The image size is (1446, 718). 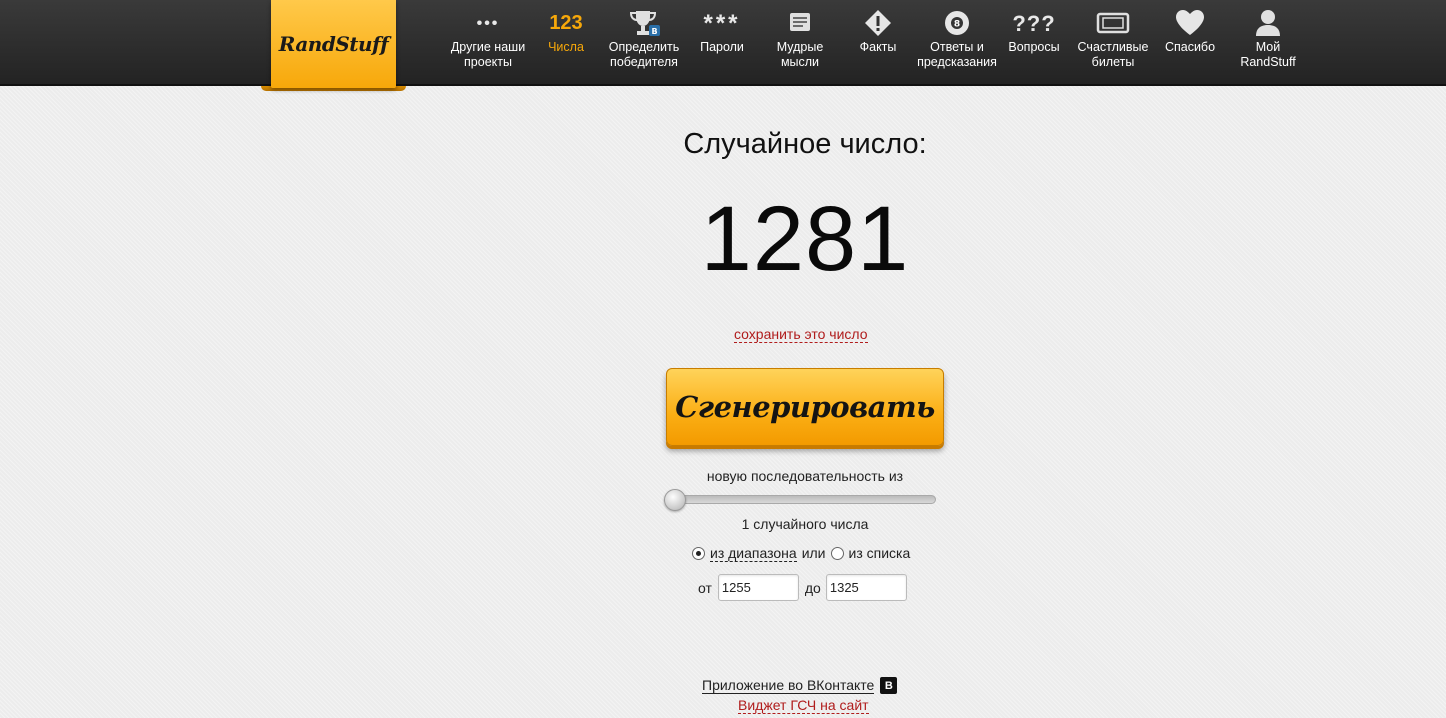 I want to click on svg-text: 8, so click(x=957, y=25).